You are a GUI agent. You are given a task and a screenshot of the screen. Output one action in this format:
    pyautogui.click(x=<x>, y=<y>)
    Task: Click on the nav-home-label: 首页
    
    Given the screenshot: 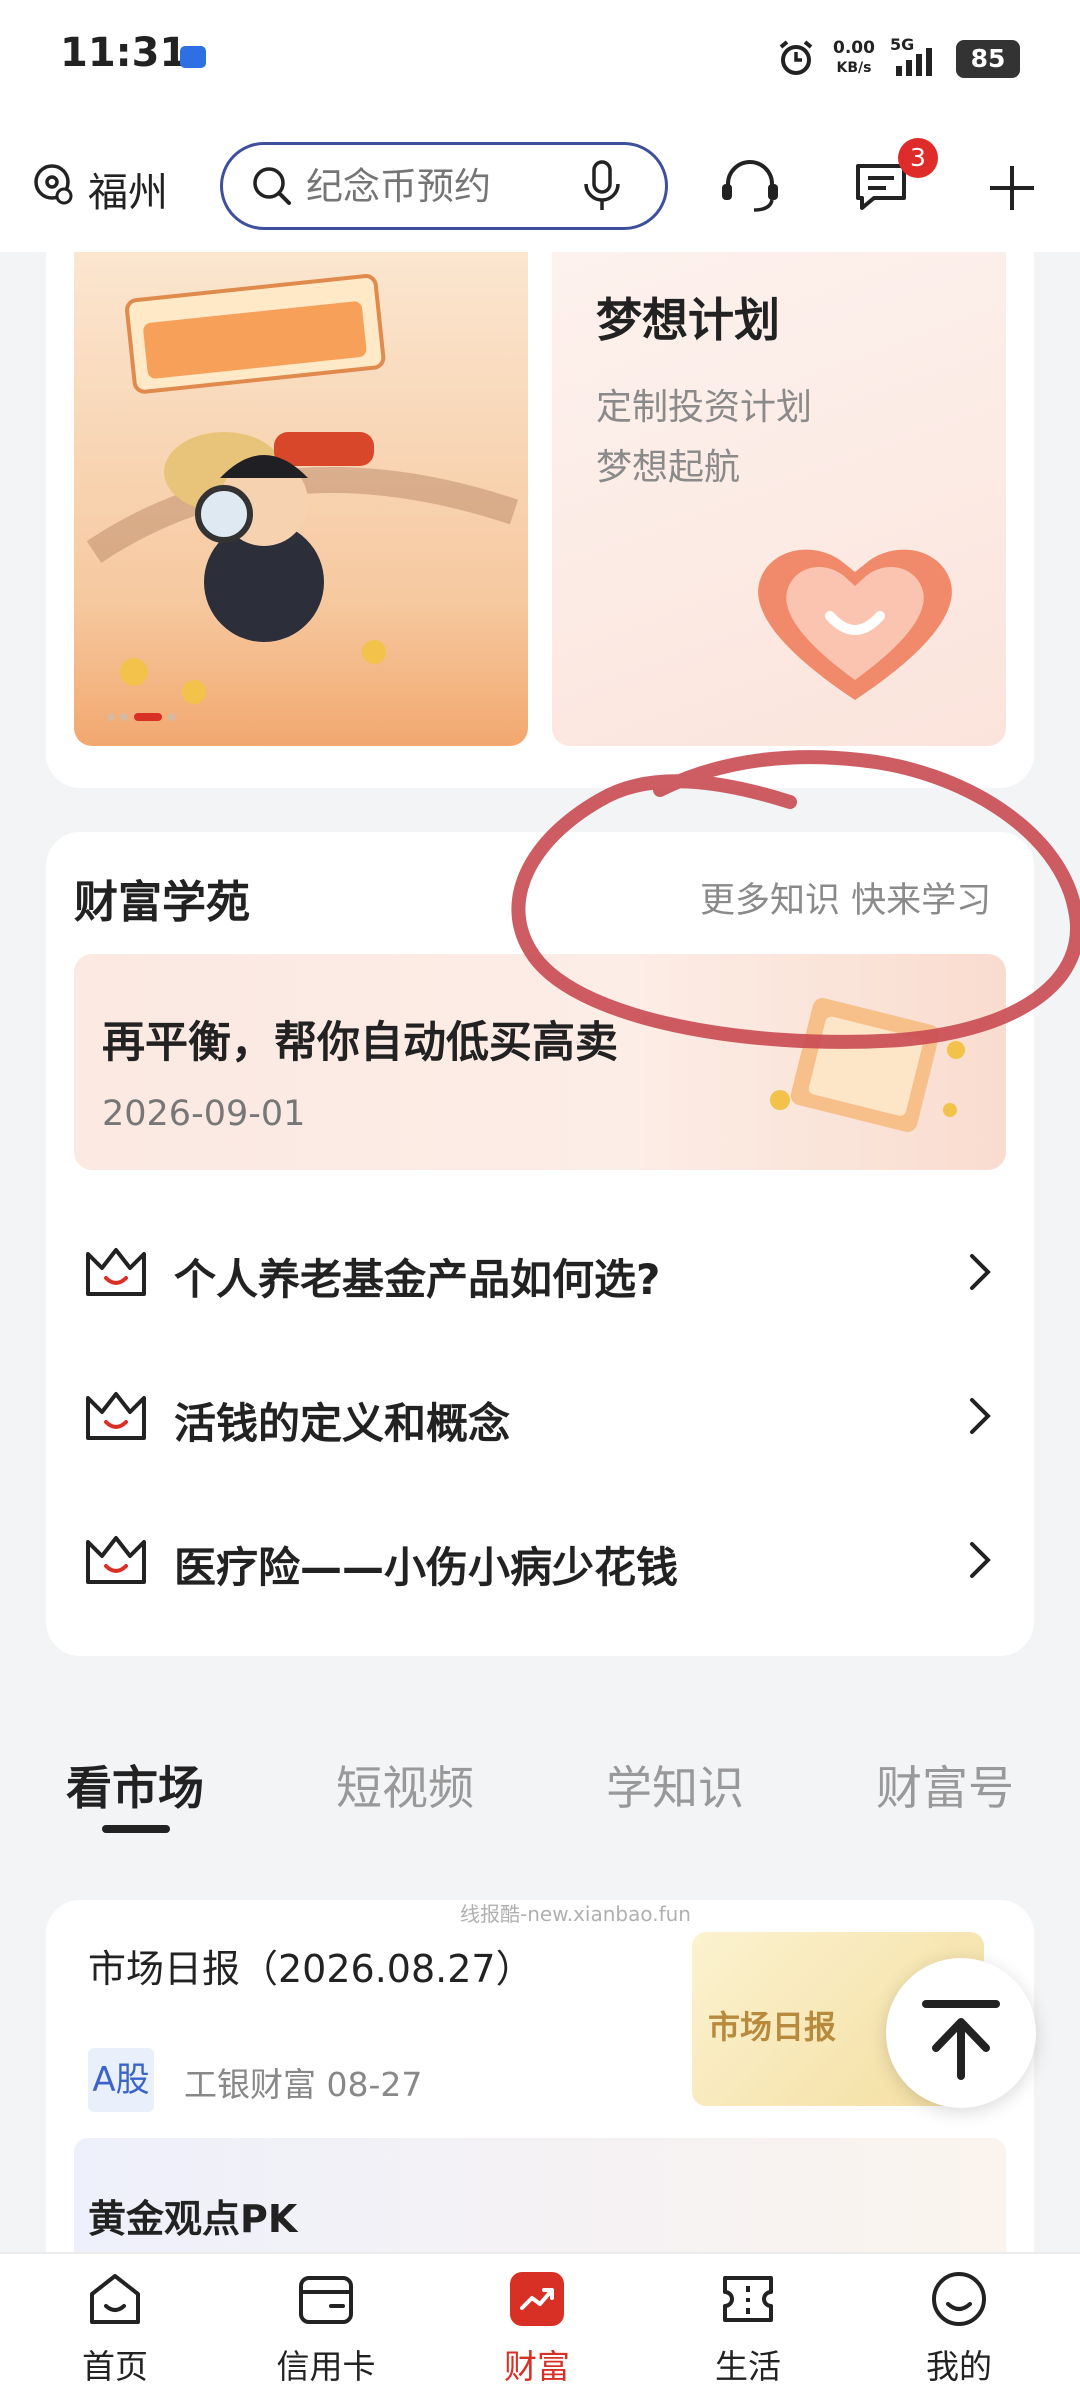 What is the action you would take?
    pyautogui.click(x=115, y=2366)
    